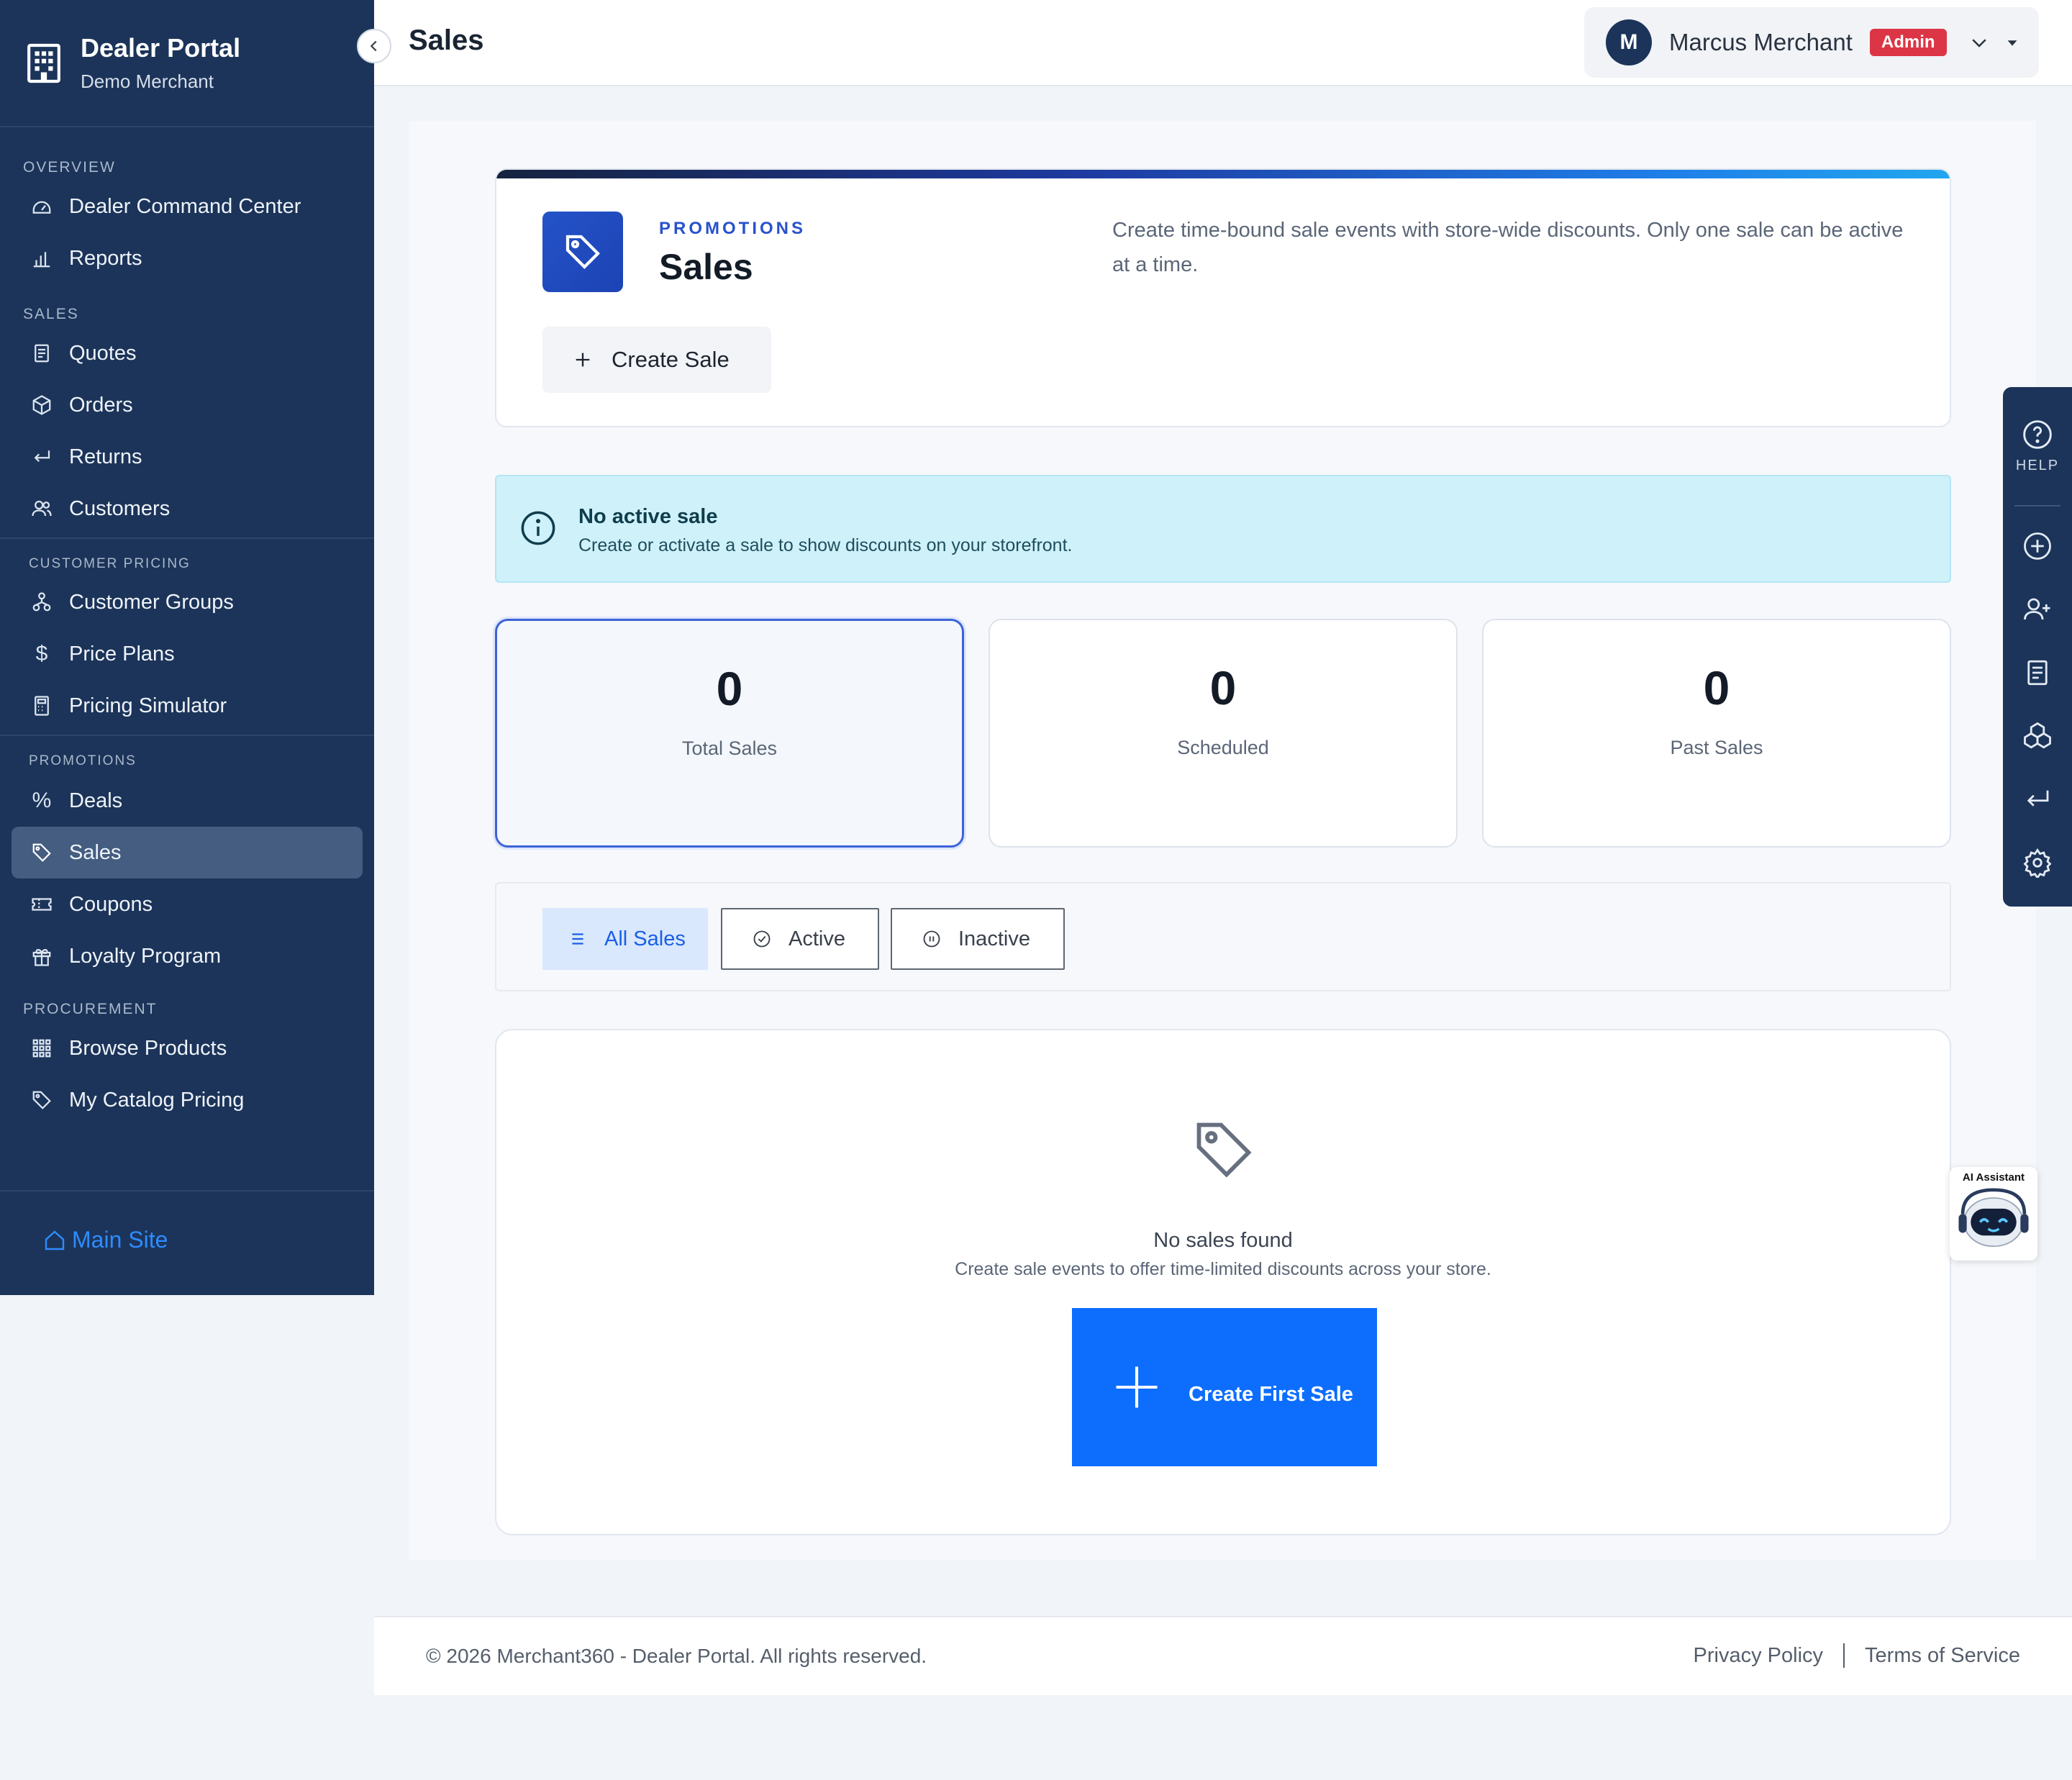 The image size is (2072, 1780). I want to click on section-overview: OVERVIEW, so click(69, 167).